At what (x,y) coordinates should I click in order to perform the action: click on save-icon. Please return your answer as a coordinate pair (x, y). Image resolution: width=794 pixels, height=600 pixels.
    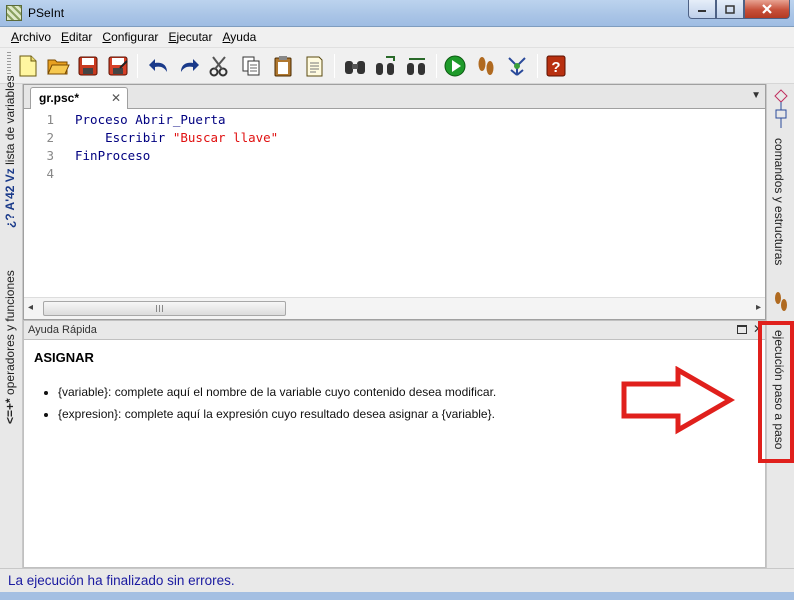
    Looking at the image, I should click on (88, 66).